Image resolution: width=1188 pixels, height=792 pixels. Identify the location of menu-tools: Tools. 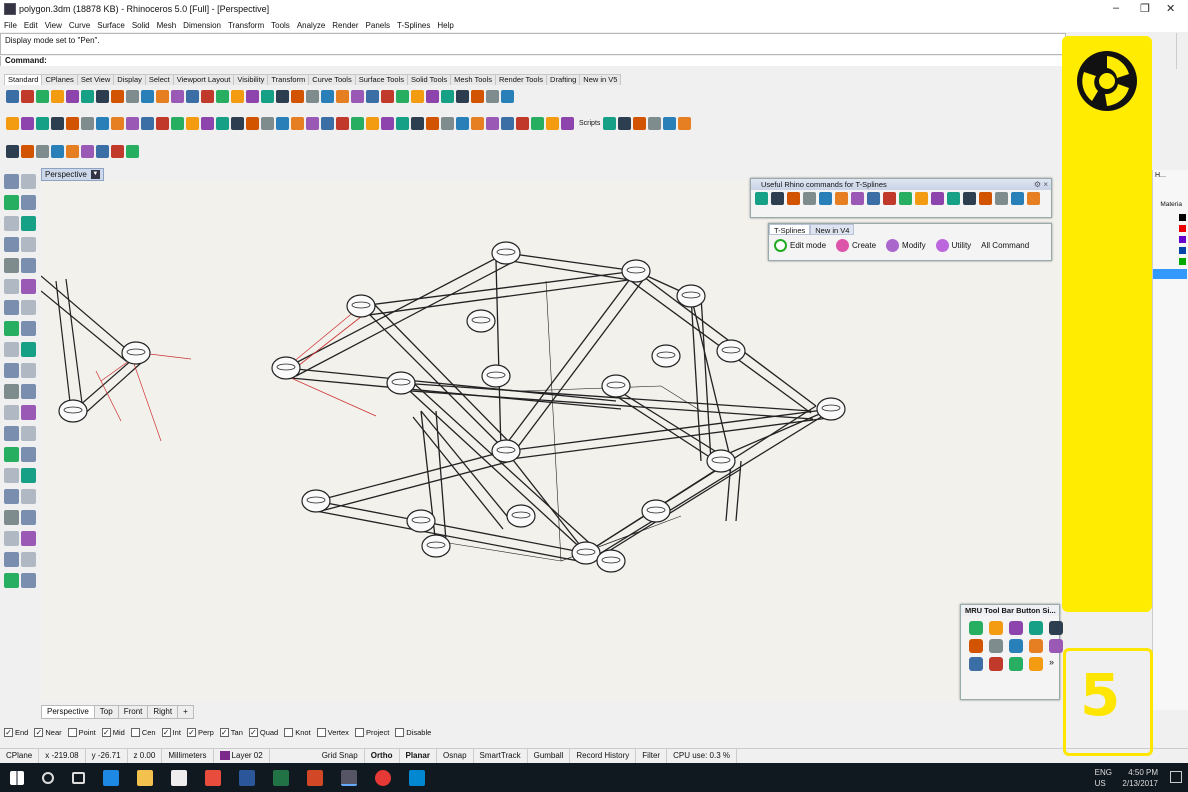
(280, 25).